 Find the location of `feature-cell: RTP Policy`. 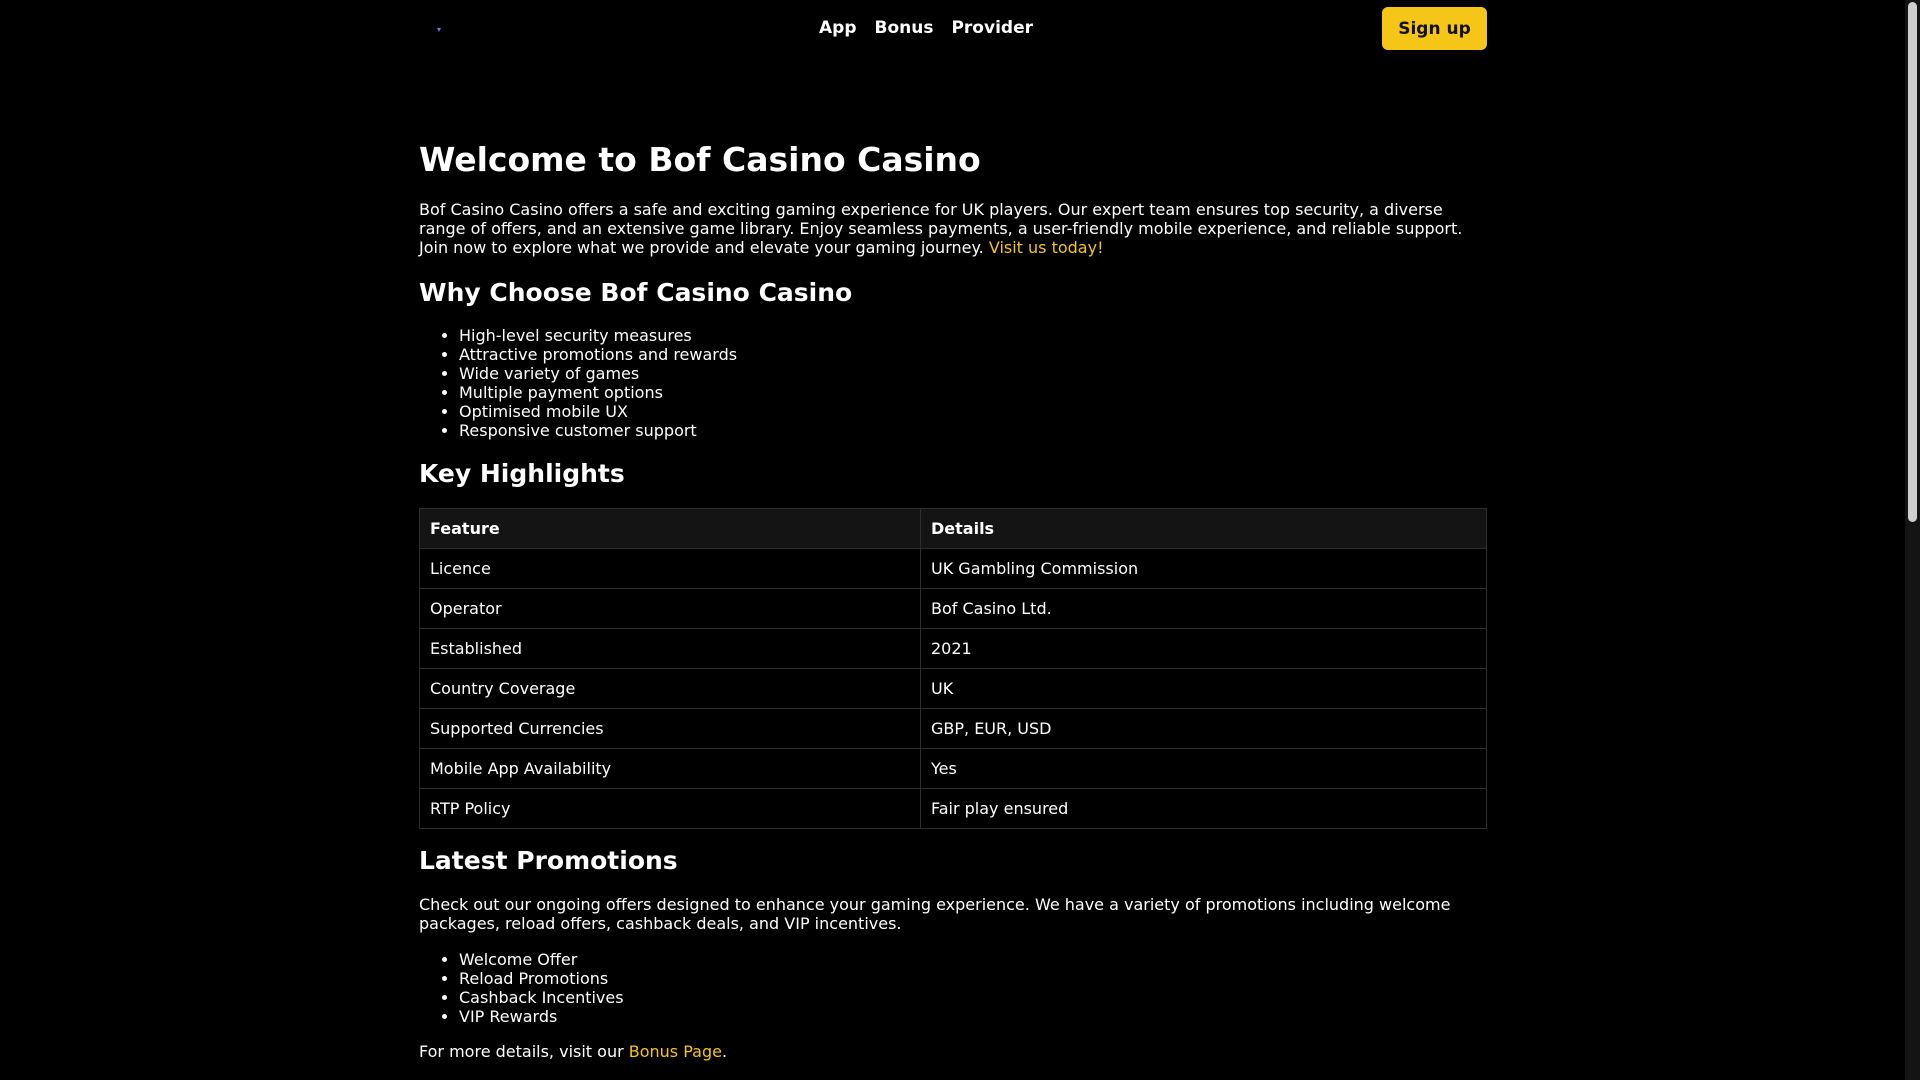

feature-cell: RTP Policy is located at coordinates (670, 808).